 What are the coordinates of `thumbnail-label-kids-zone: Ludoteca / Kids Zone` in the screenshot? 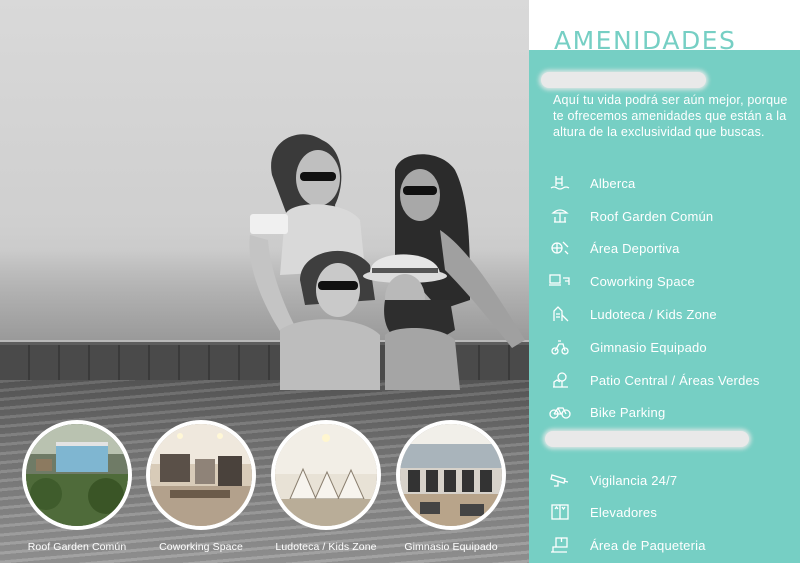 It's located at (326, 547).